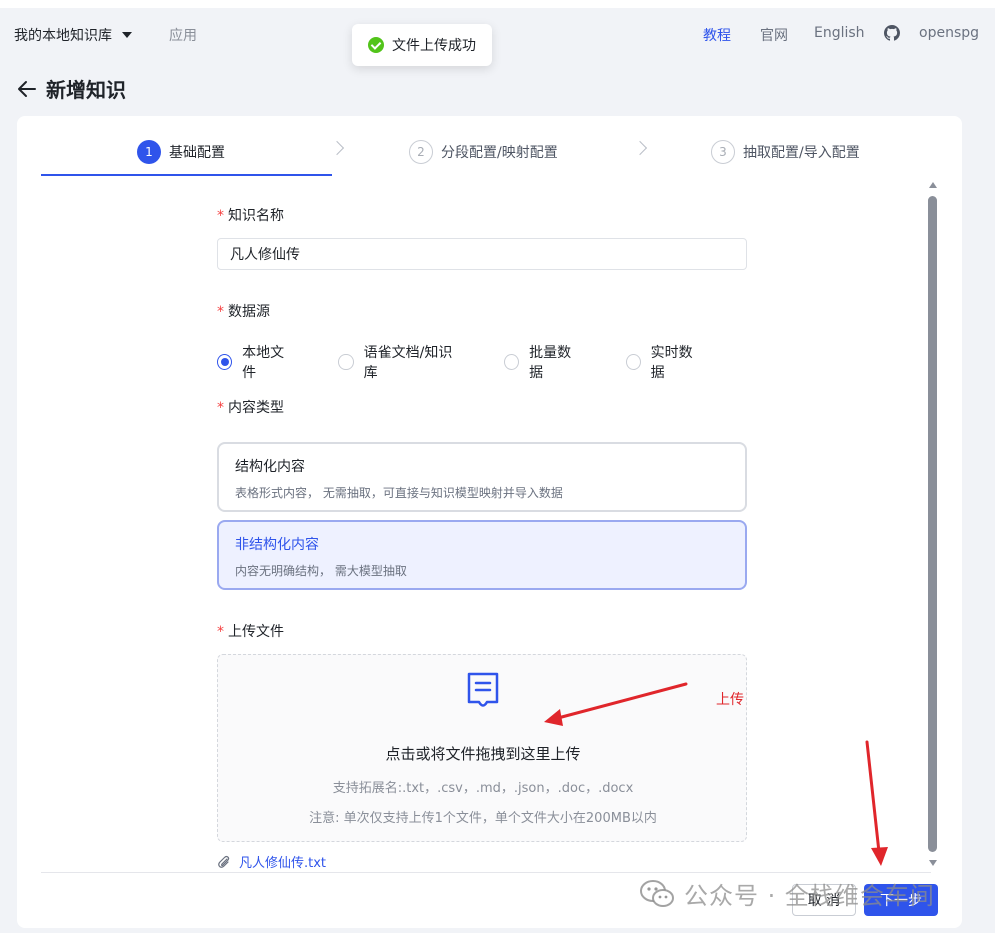 This screenshot has height=933, width=995. Describe the element at coordinates (482, 555) in the screenshot. I see `unstructured-content-option: 非结构化内容 内容无明确结构， 需大模型抽取` at that location.